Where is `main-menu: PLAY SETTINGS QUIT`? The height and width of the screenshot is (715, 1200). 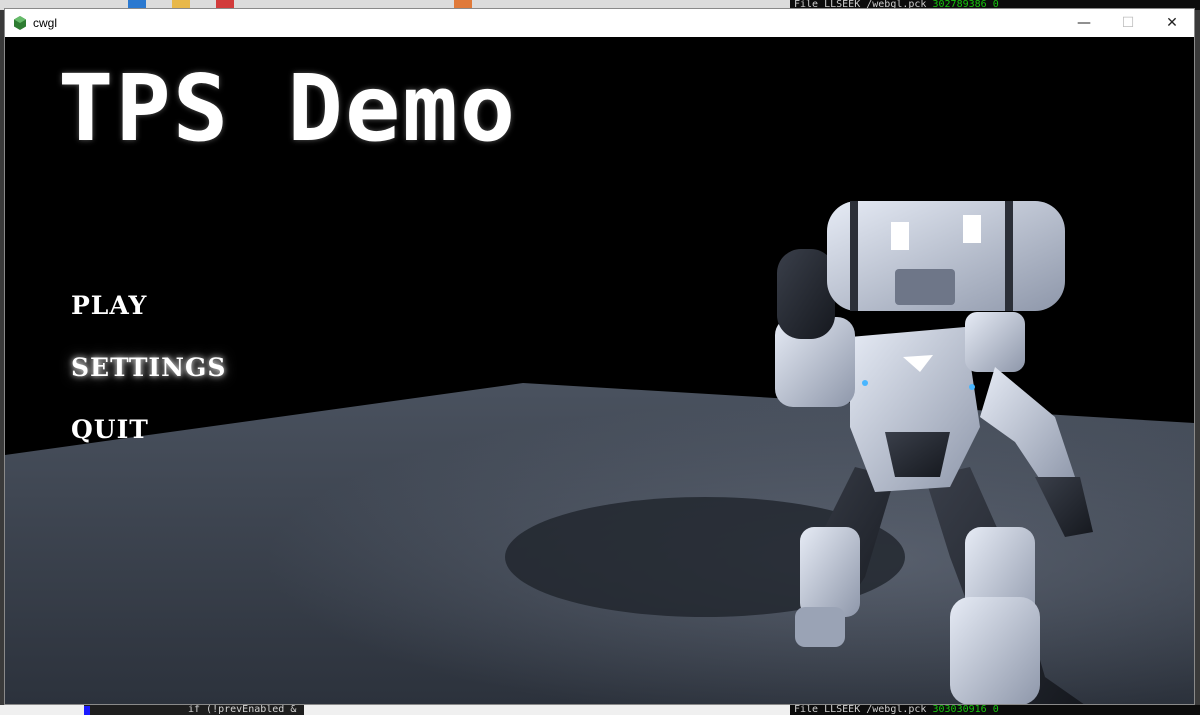 main-menu: PLAY SETTINGS QUIT is located at coordinates (148, 368).